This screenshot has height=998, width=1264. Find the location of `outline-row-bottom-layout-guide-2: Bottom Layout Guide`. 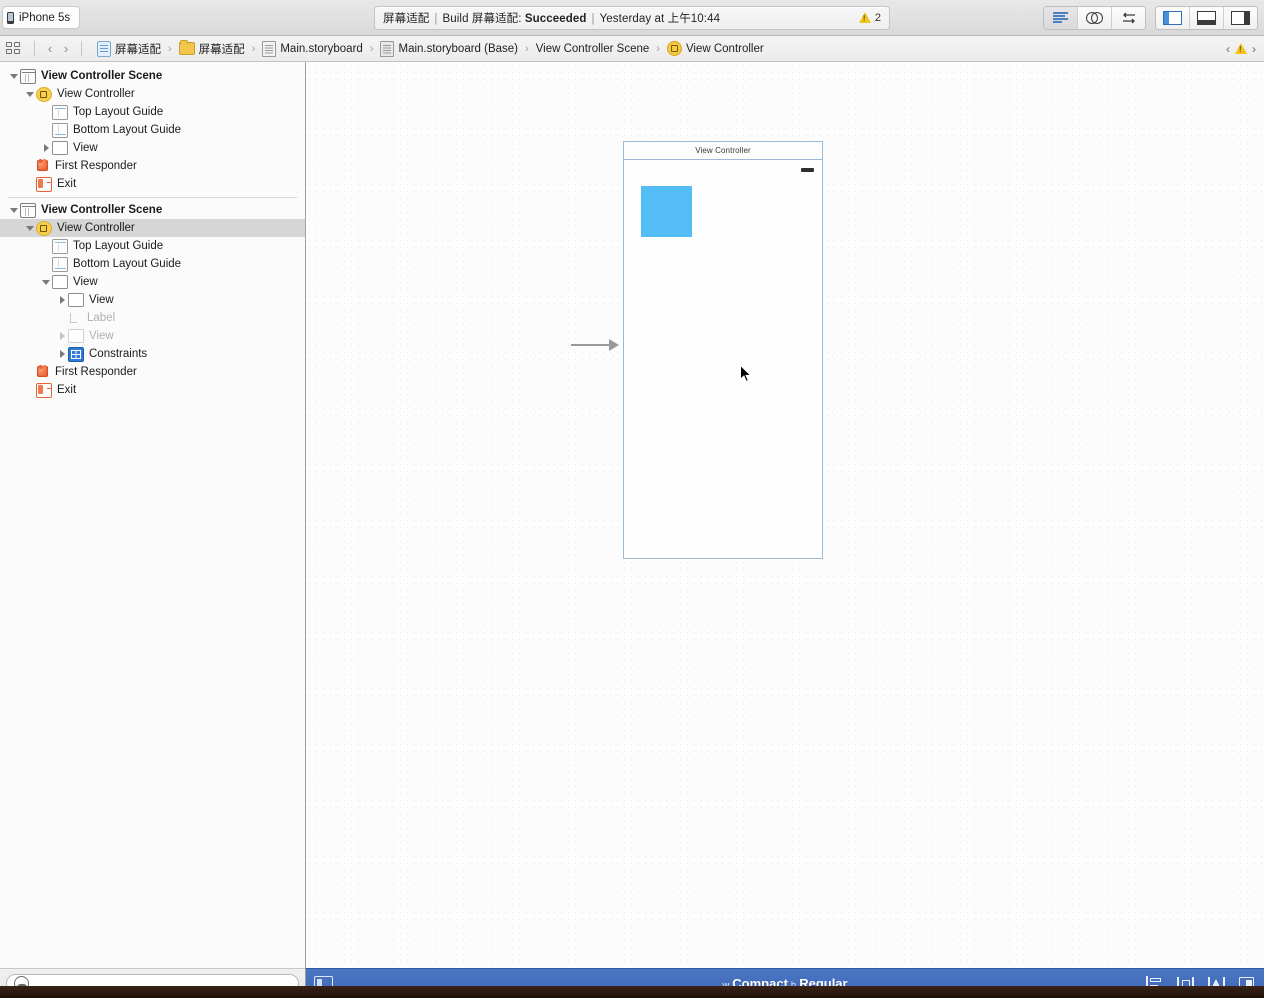

outline-row-bottom-layout-guide-2: Bottom Layout Guide is located at coordinates (152, 264).